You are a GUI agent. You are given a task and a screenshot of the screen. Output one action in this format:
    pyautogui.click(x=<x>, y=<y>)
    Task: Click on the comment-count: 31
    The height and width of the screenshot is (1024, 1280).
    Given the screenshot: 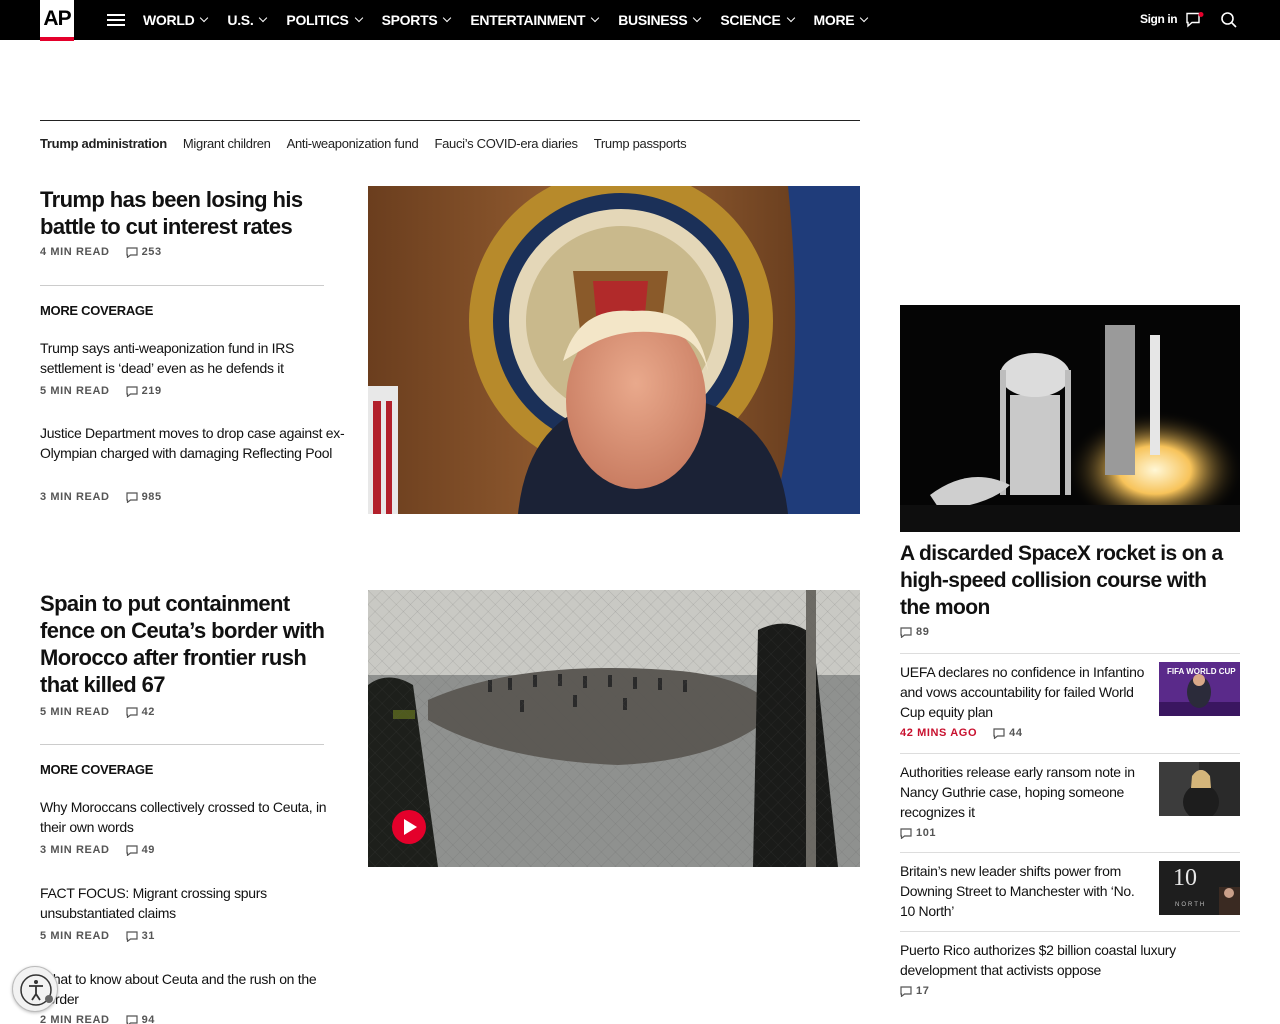 What is the action you would take?
    pyautogui.click(x=140, y=936)
    